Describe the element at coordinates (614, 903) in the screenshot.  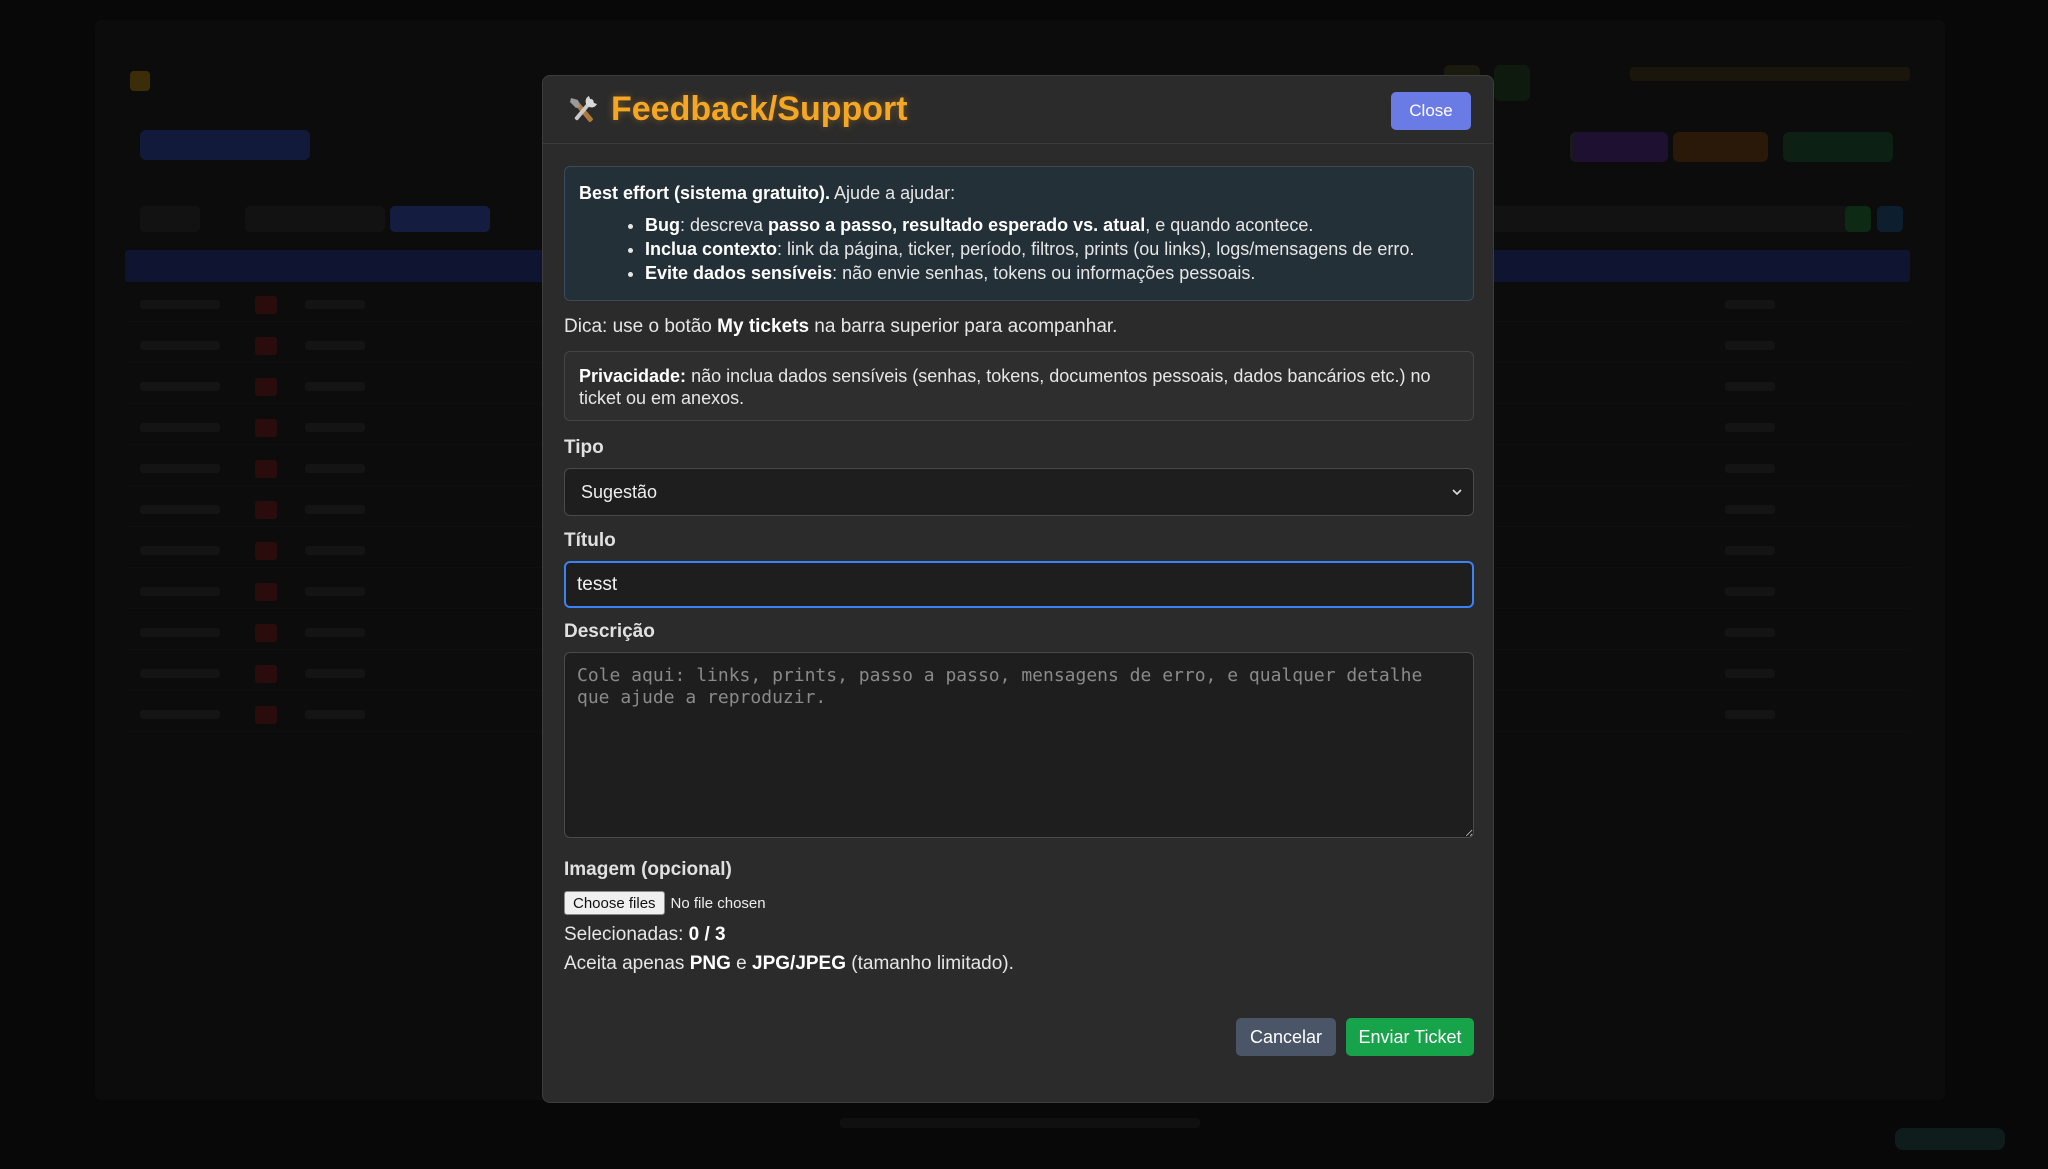
I see `choose-files-button: Choose files` at that location.